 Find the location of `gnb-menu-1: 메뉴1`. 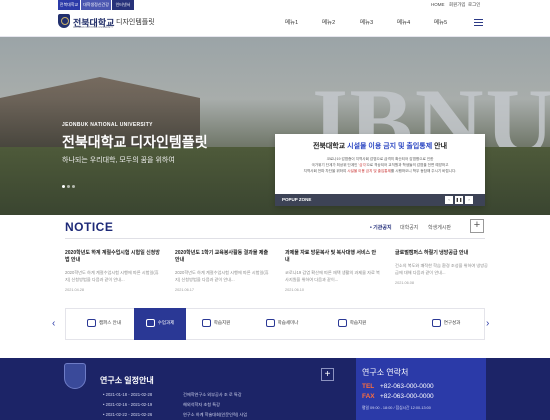

gnb-menu-1: 메뉴1 is located at coordinates (291, 22).